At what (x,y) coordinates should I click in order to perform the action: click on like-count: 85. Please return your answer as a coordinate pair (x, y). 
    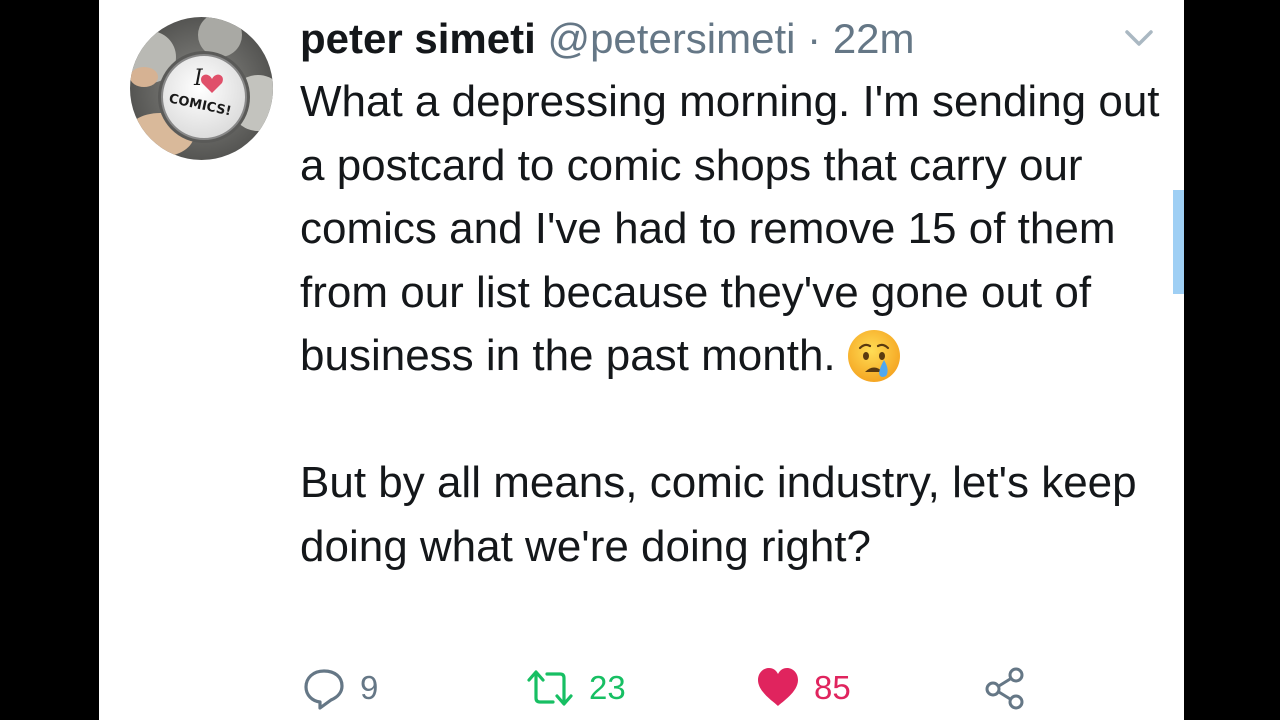
    Looking at the image, I should click on (832, 687).